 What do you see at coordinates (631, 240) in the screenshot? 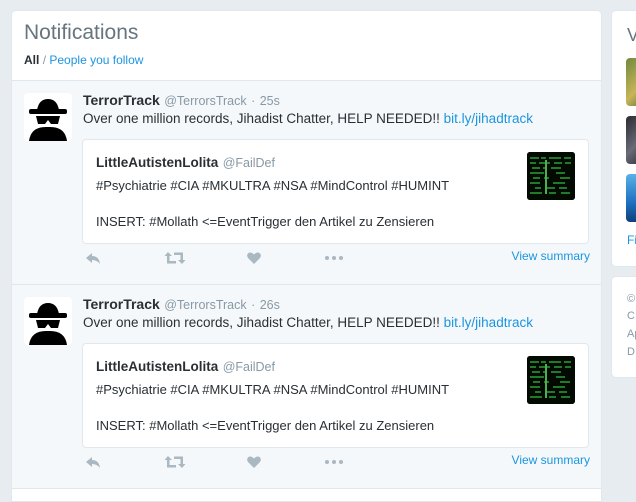
I see `sidebar-link: Fi` at bounding box center [631, 240].